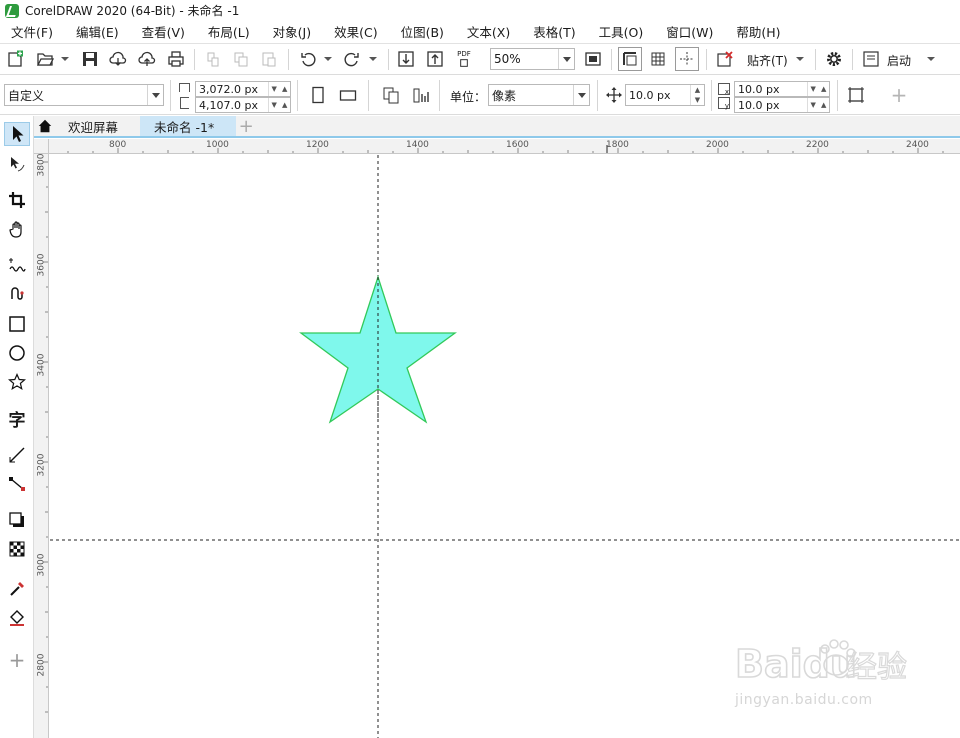 This screenshot has height=738, width=960. I want to click on menu-object: 对象(J), so click(292, 31).